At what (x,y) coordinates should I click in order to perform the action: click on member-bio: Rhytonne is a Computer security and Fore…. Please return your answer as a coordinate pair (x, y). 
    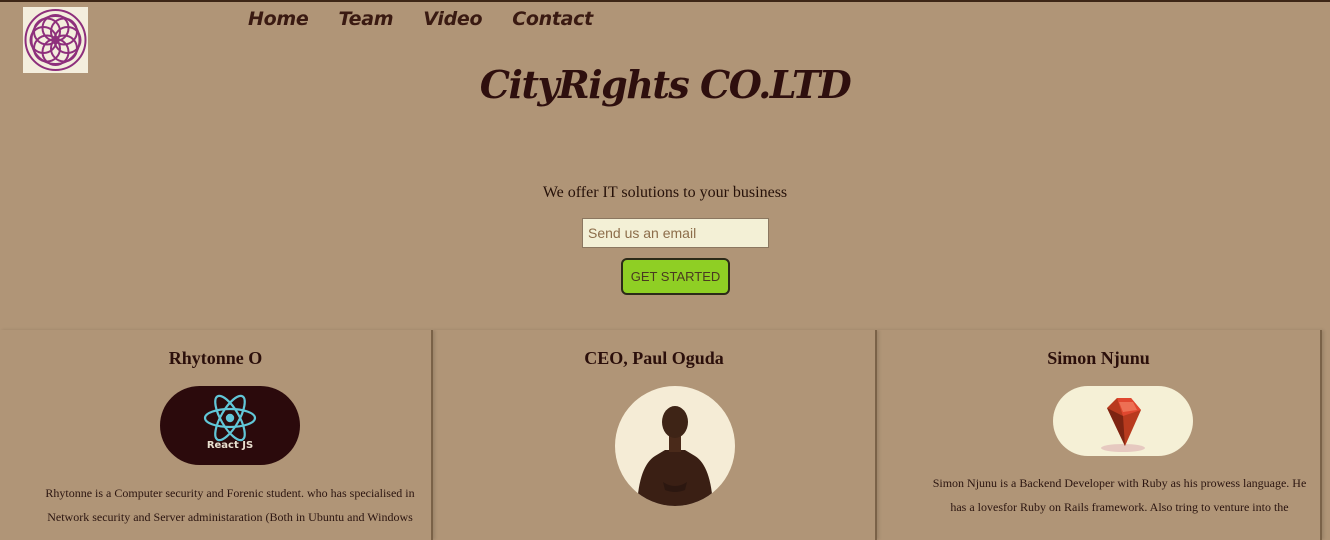
    Looking at the image, I should click on (230, 505).